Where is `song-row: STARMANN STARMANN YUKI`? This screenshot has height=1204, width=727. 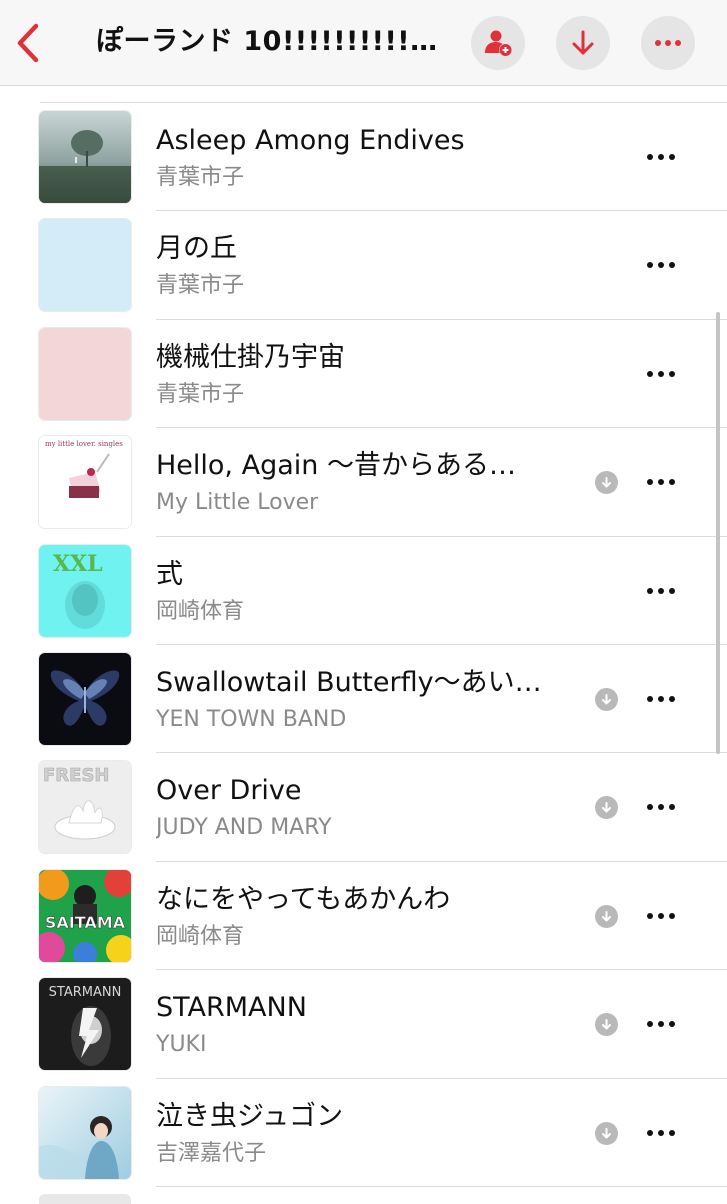
song-row: STARMANN STARMANN YUKI is located at coordinates (363, 1024).